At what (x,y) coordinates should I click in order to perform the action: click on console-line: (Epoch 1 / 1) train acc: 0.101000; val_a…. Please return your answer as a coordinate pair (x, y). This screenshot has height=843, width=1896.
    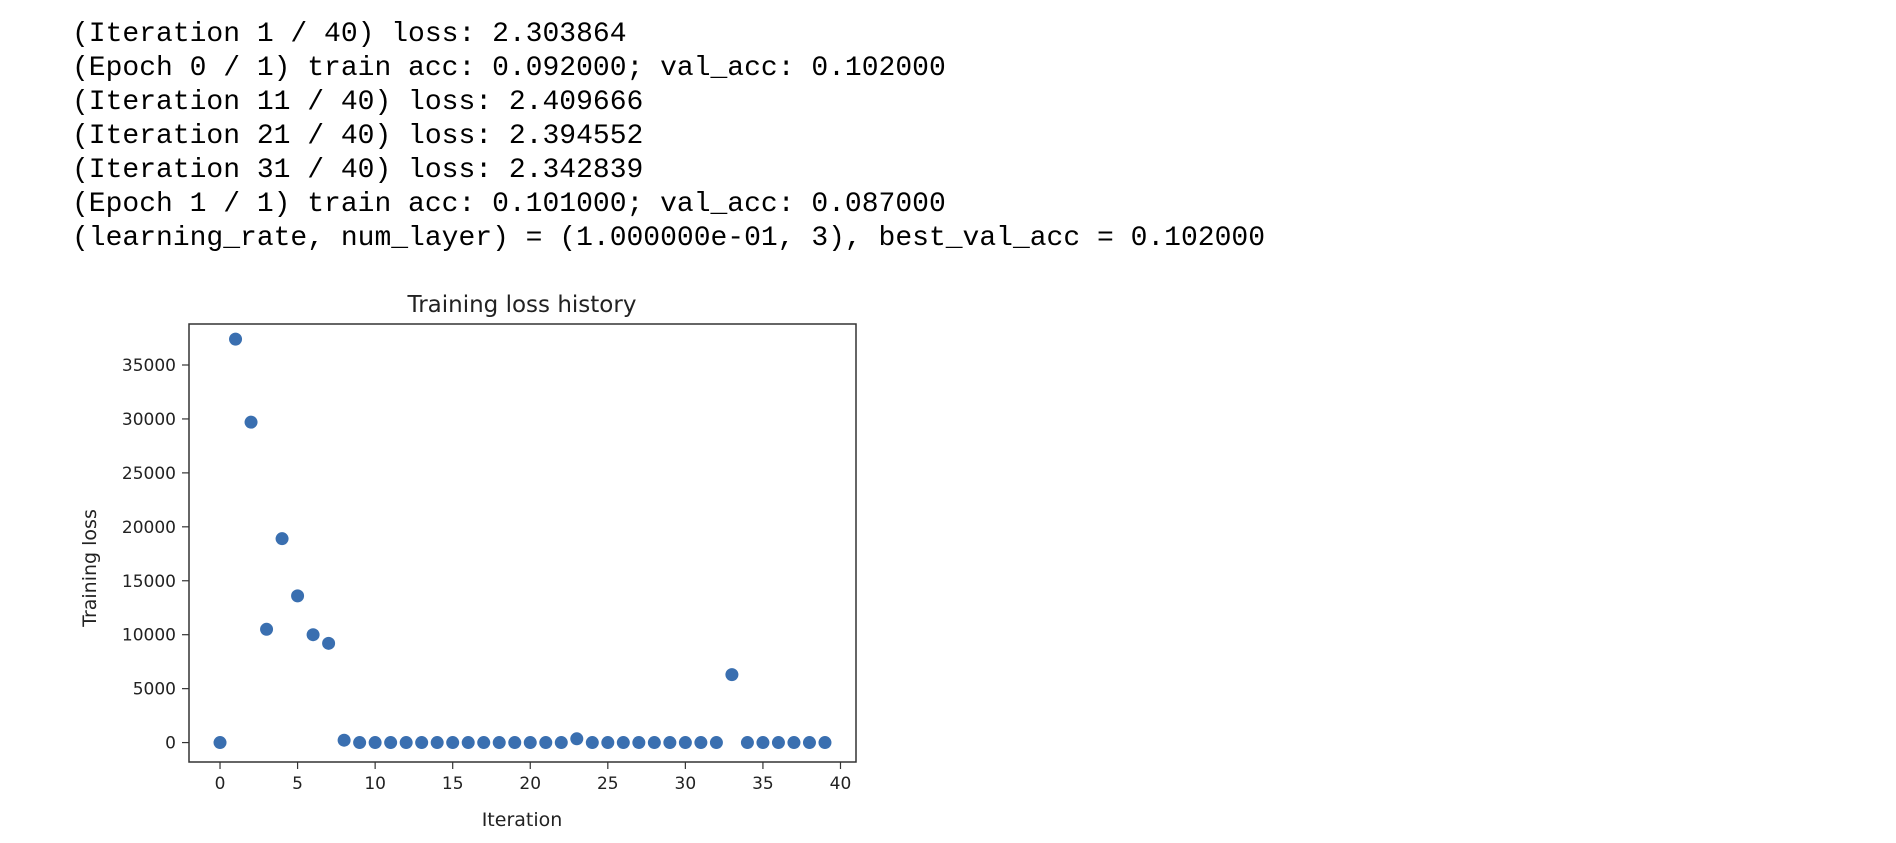
    Looking at the image, I should click on (509, 204).